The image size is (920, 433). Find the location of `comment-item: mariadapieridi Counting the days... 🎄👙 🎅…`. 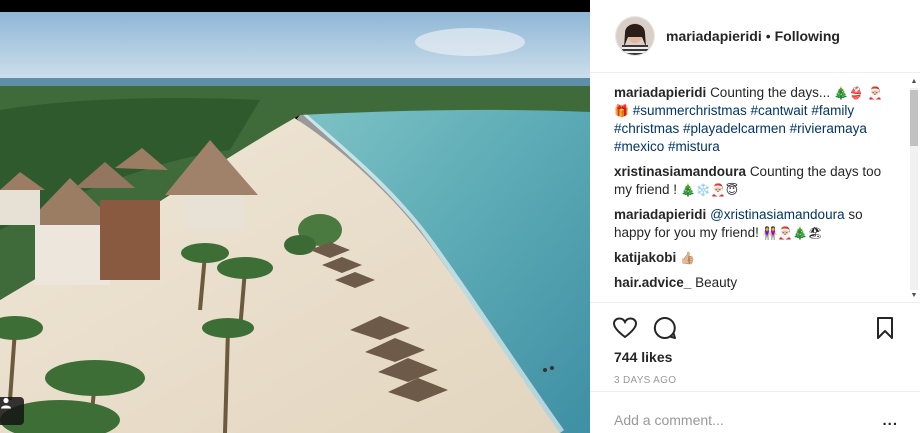

comment-item: mariadapieridi Counting the days... 🎄👙 🎅… is located at coordinates (755, 120).